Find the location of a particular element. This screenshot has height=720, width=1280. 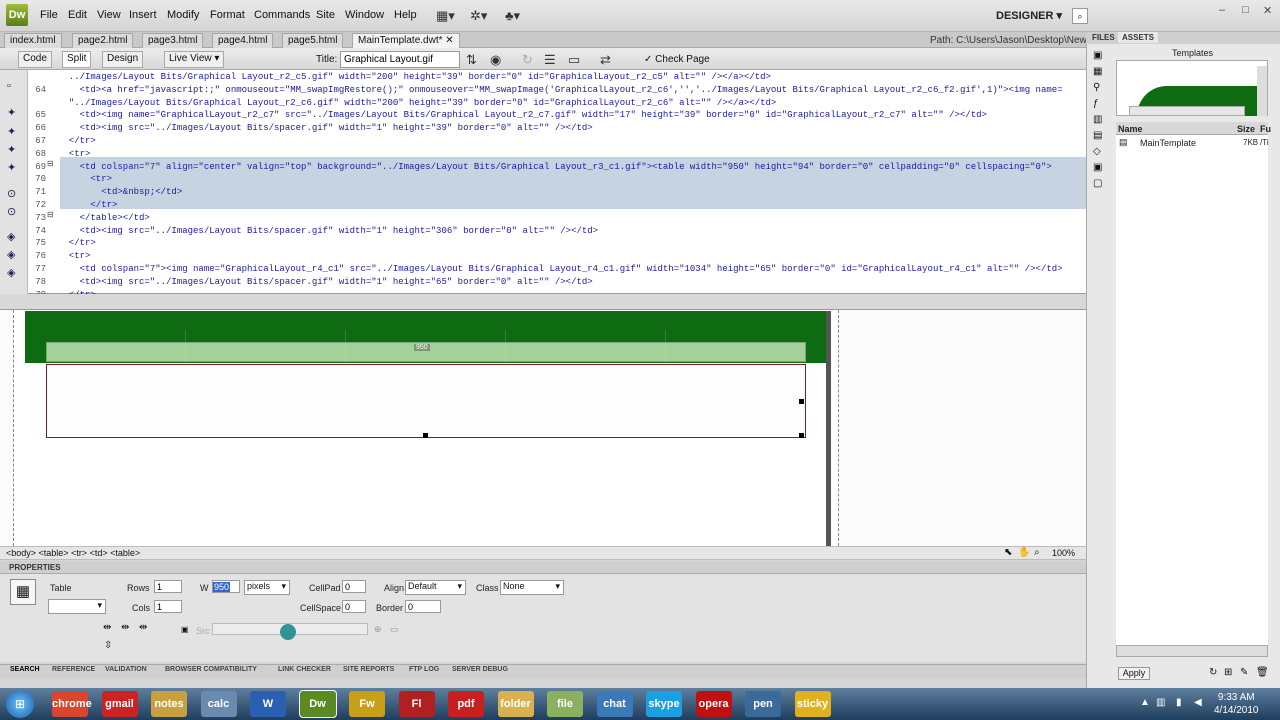

taskbar-app: folder is located at coordinates (515, 704).